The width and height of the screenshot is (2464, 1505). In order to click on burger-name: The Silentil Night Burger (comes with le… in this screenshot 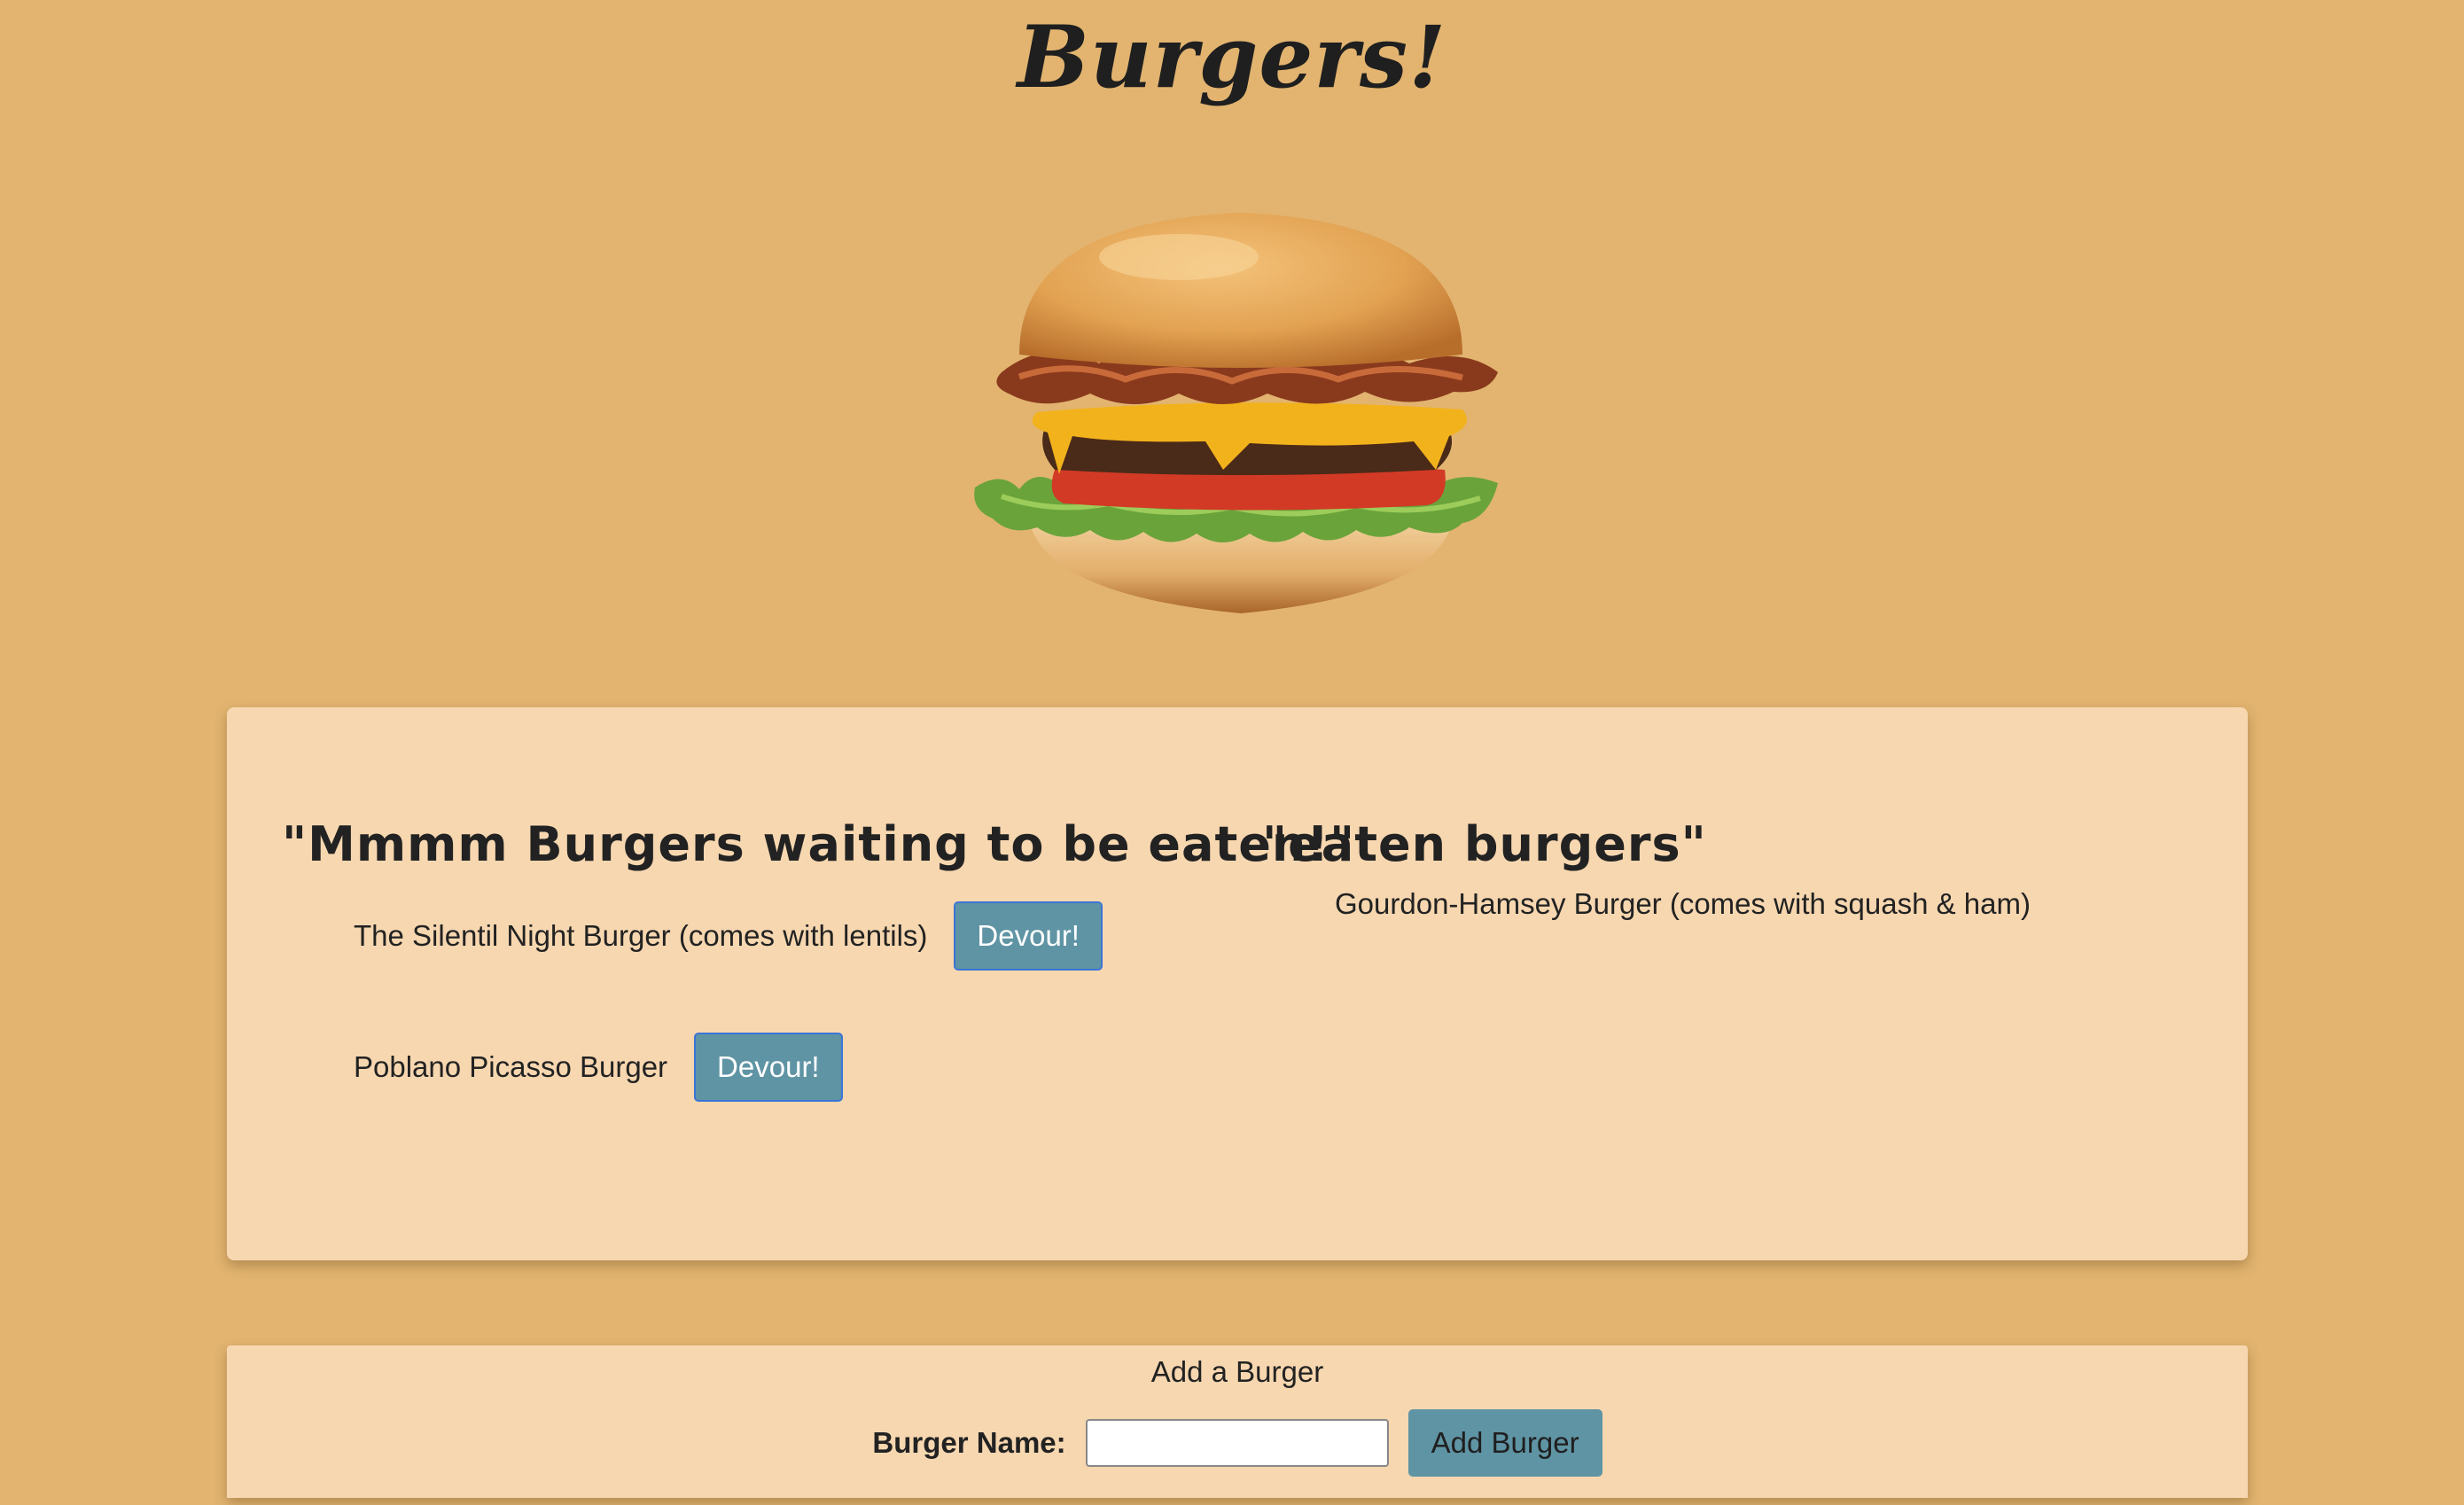, I will do `click(641, 935)`.